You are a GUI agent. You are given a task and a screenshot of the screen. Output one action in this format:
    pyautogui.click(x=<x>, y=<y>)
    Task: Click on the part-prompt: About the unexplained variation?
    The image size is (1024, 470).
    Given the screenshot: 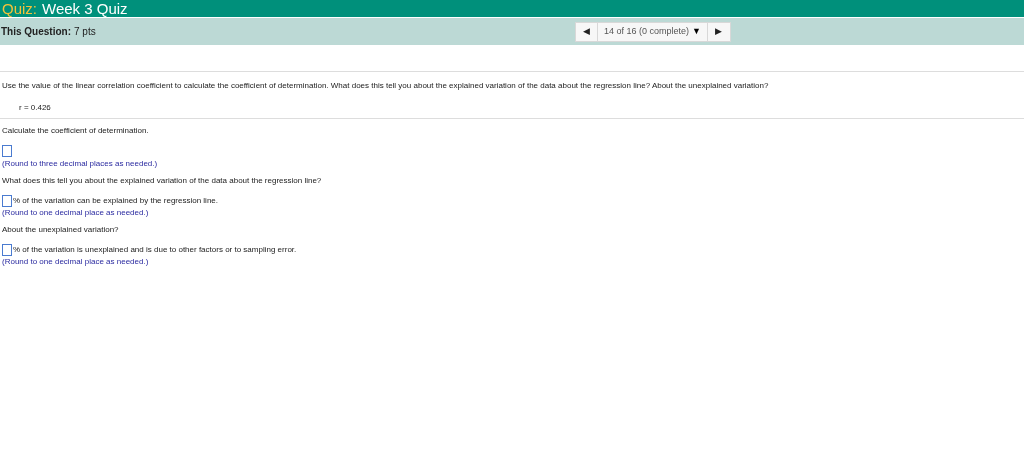 What is the action you would take?
    pyautogui.click(x=61, y=230)
    